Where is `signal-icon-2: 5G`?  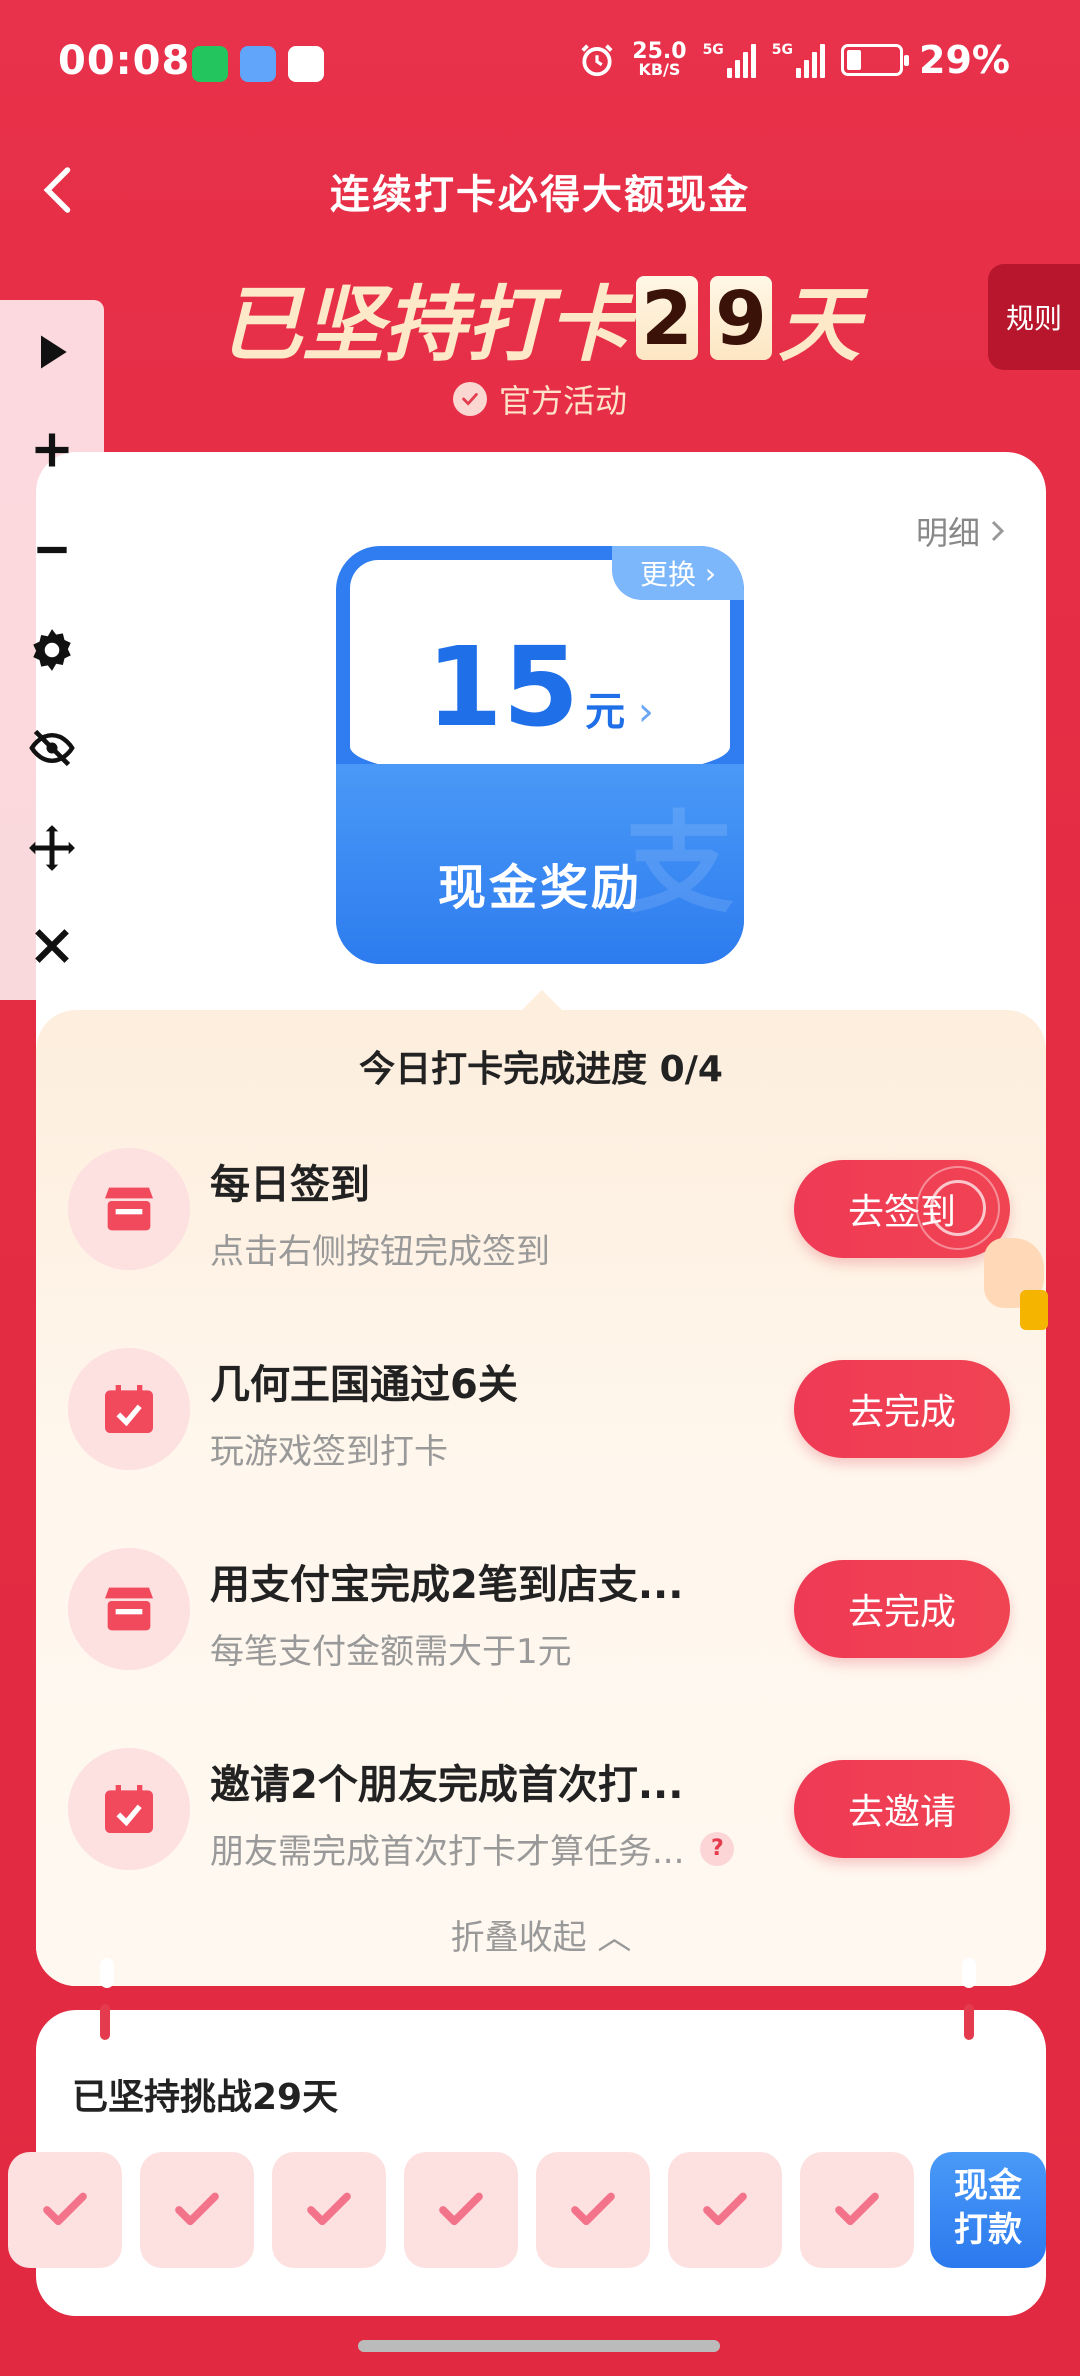 signal-icon-2: 5G is located at coordinates (799, 60).